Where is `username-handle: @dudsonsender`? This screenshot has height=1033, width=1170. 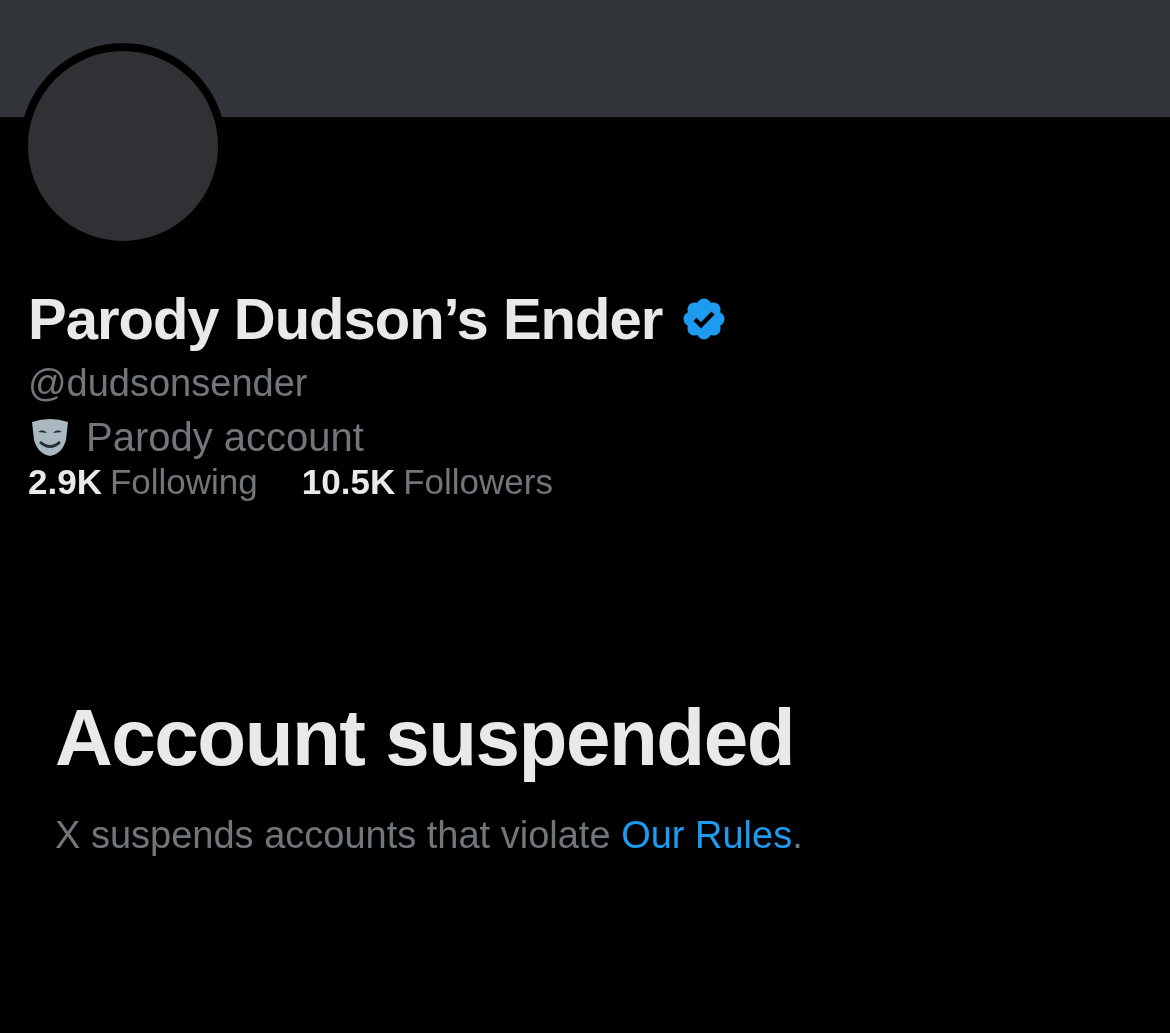
username-handle: @dudsonsender is located at coordinates (168, 383).